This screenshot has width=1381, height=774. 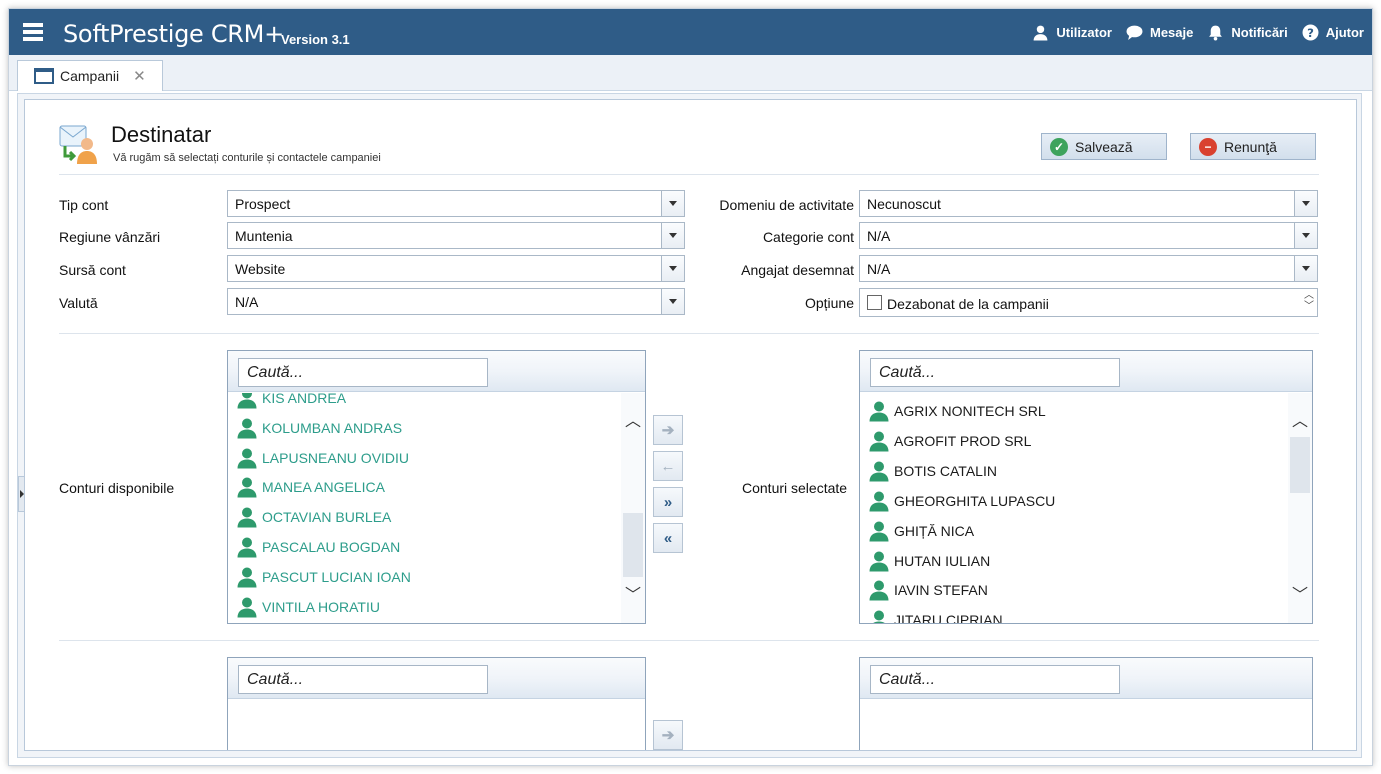 What do you see at coordinates (44, 76) in the screenshot?
I see `window-icon` at bounding box center [44, 76].